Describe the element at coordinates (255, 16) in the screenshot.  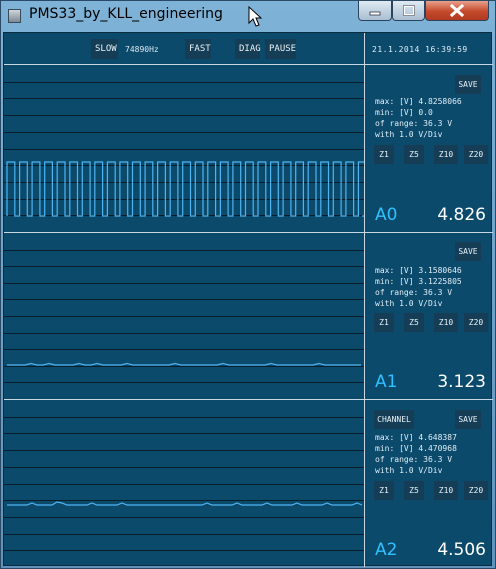
I see `mouse-cursor-icon` at that location.